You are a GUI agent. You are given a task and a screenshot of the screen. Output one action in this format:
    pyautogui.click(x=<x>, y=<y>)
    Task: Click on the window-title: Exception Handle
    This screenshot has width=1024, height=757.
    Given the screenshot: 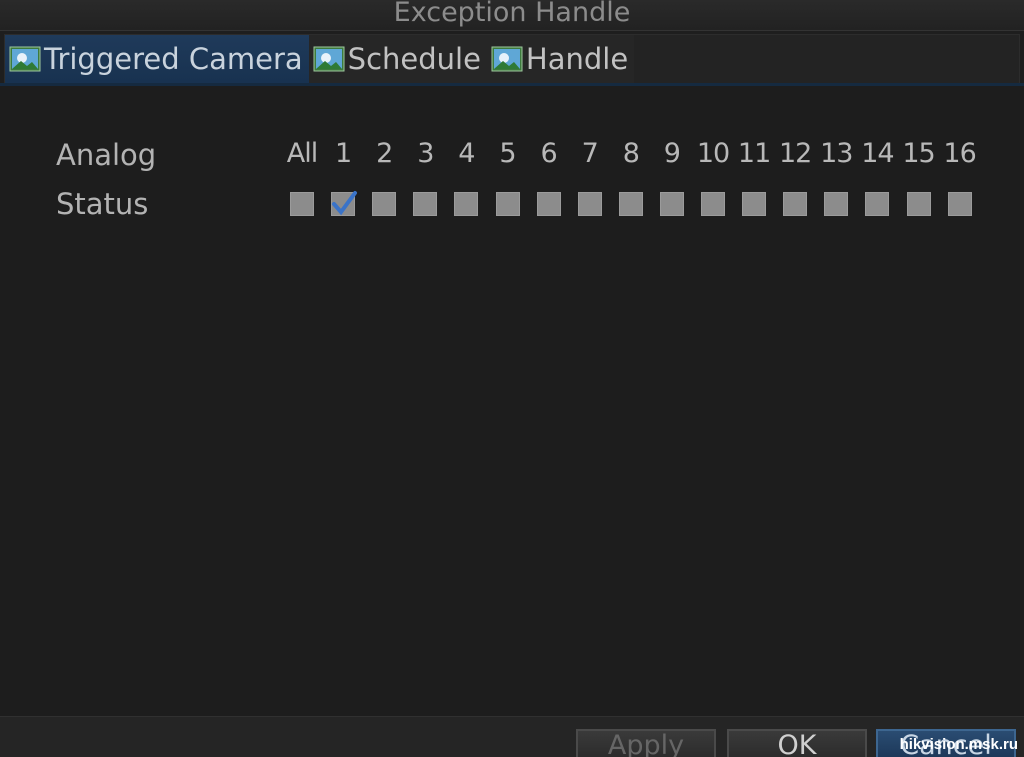 What is the action you would take?
    pyautogui.click(x=512, y=15)
    